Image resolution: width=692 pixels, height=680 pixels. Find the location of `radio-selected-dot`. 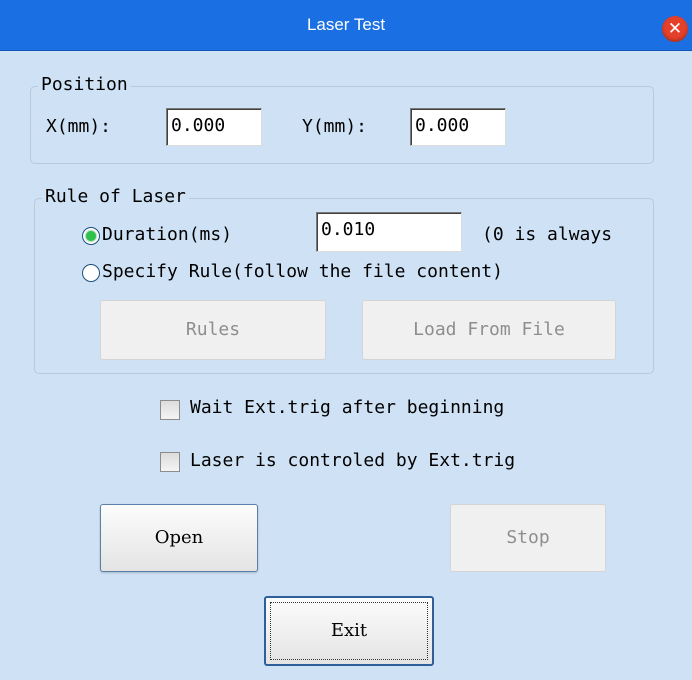

radio-selected-dot is located at coordinates (91, 236).